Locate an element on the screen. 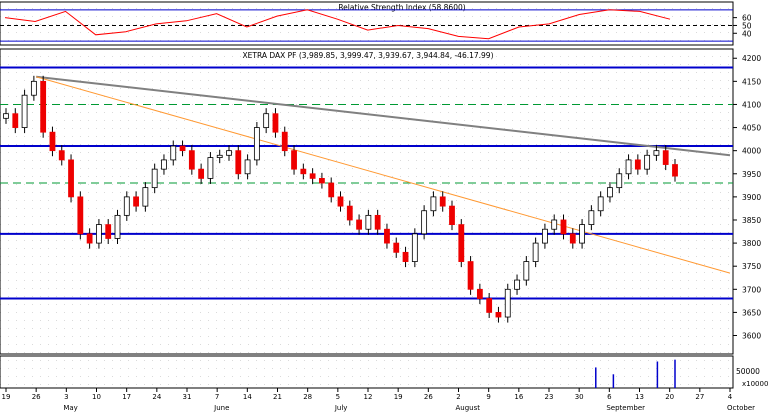 Image resolution: width=770 pixels, height=412 pixels. price-y-tick-label: 3750 is located at coordinates (751, 266).